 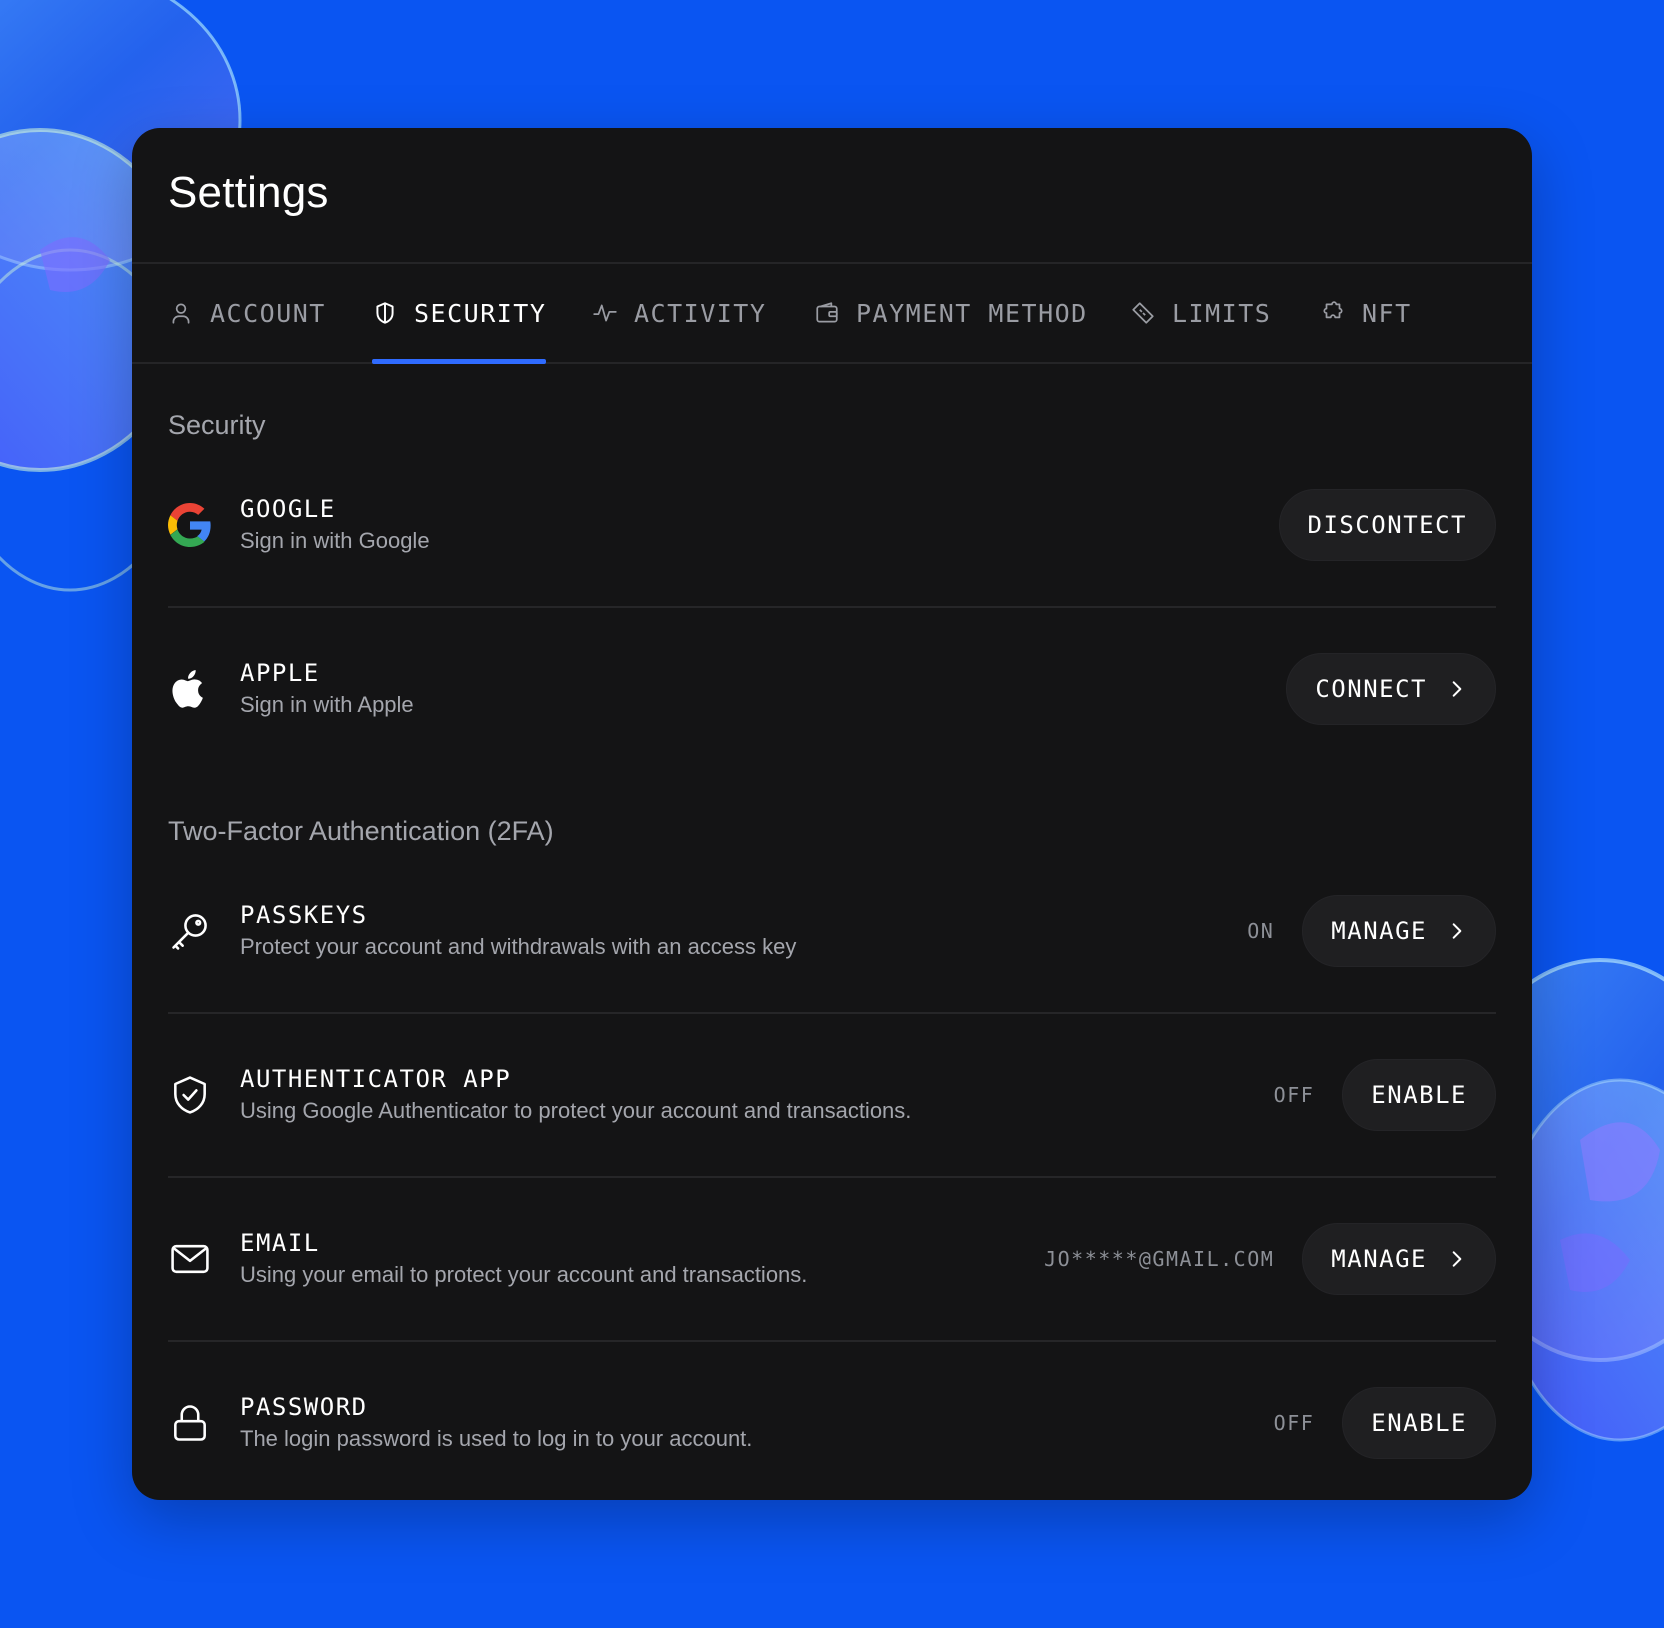 I want to click on google-subtitle: Sign in with Google, so click(x=335, y=540).